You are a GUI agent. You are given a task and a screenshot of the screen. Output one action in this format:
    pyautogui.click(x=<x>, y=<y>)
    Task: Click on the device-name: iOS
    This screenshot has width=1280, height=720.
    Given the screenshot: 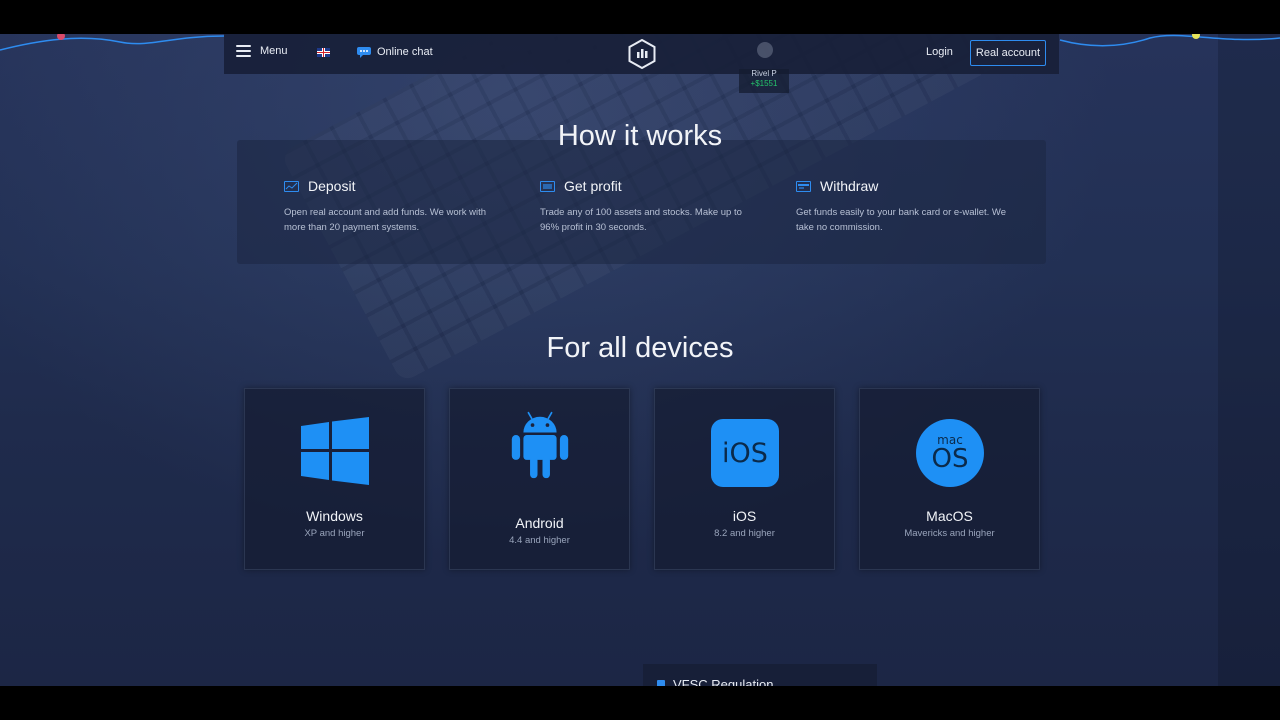 What is the action you would take?
    pyautogui.click(x=744, y=516)
    